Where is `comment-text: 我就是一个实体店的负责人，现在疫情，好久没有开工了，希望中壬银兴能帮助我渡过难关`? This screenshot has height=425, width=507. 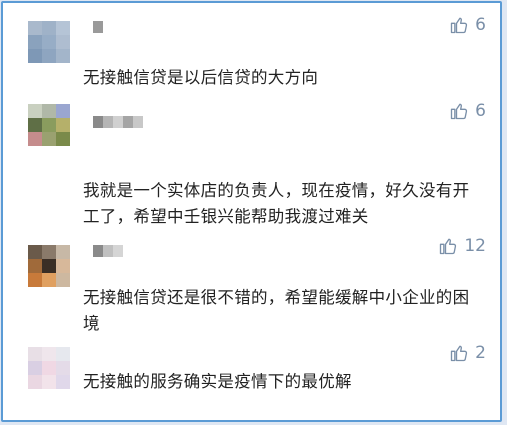 comment-text: 我就是一个实体店的负责人，现在疫情，好久没有开工了，希望中壬银兴能帮助我渡过难关 is located at coordinates (276, 203).